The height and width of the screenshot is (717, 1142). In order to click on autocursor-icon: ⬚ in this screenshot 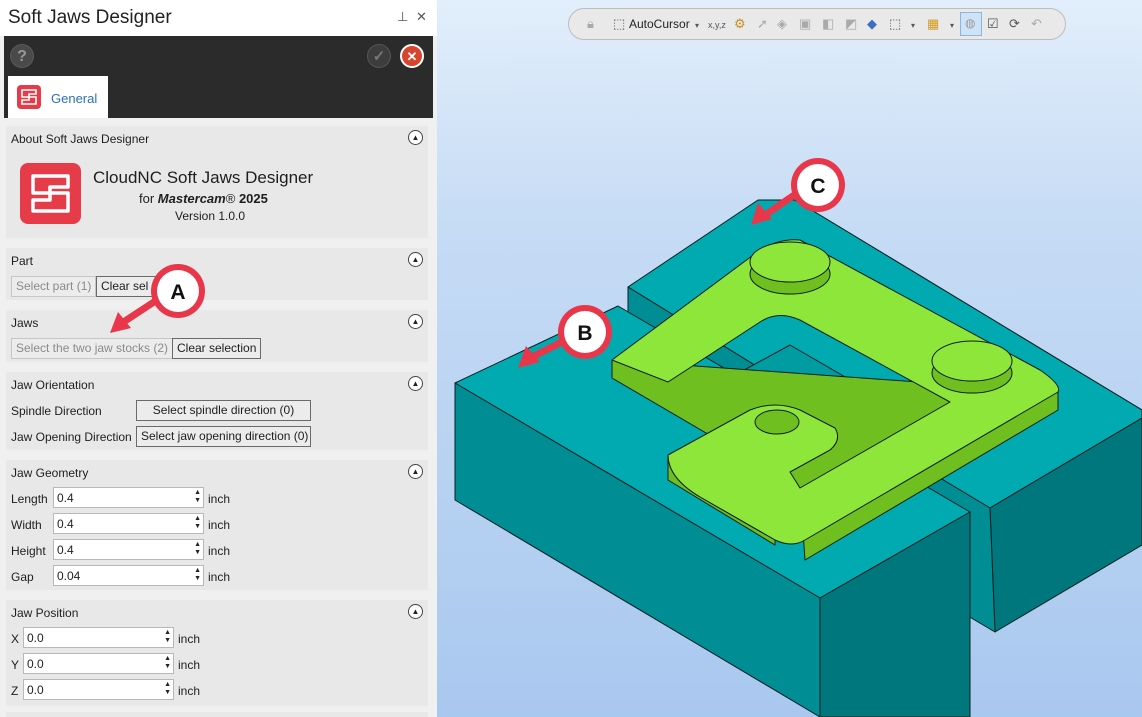, I will do `click(619, 24)`.